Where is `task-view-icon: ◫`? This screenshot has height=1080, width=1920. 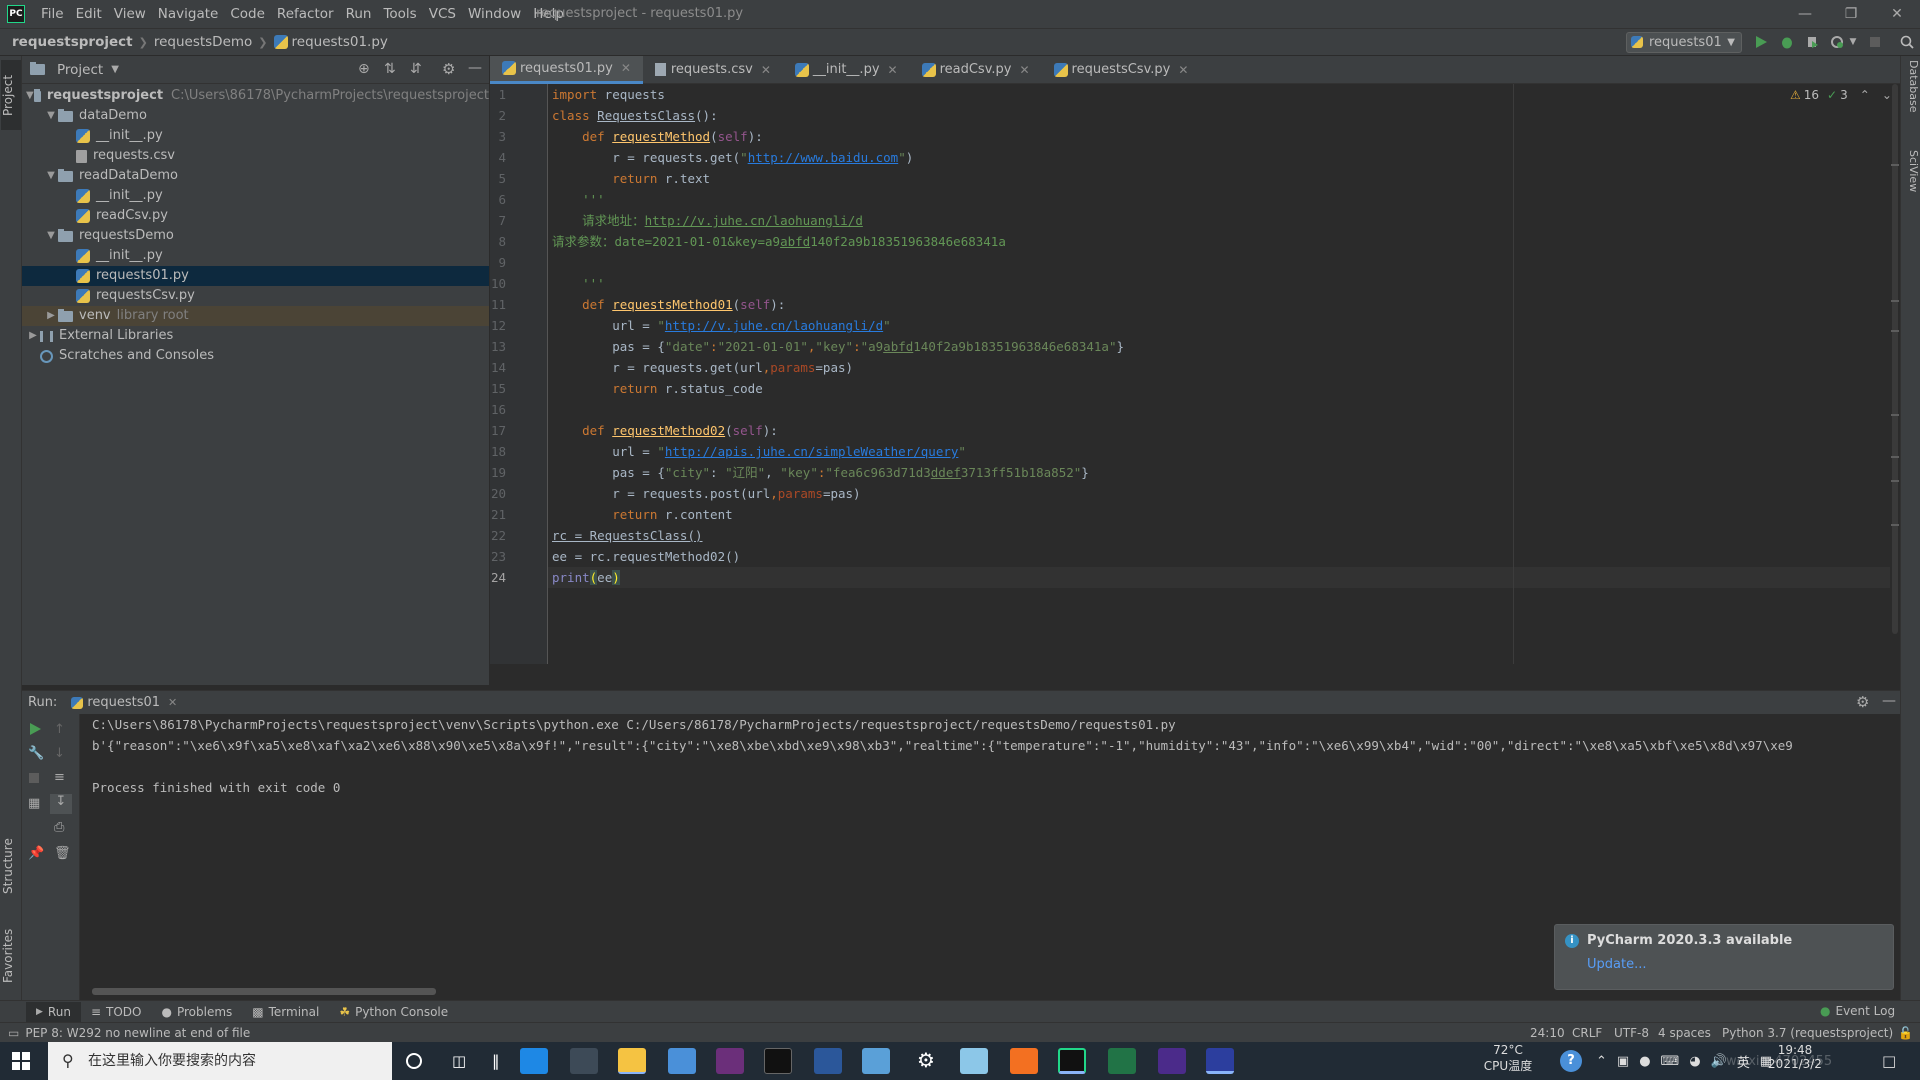 task-view-icon: ◫ is located at coordinates (459, 1061).